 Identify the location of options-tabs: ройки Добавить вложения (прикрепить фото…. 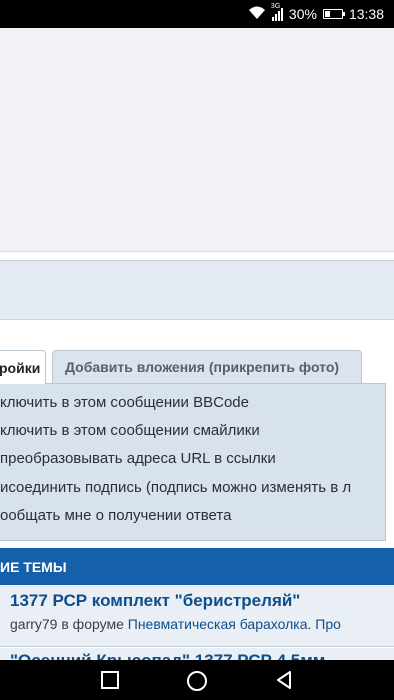
(197, 367).